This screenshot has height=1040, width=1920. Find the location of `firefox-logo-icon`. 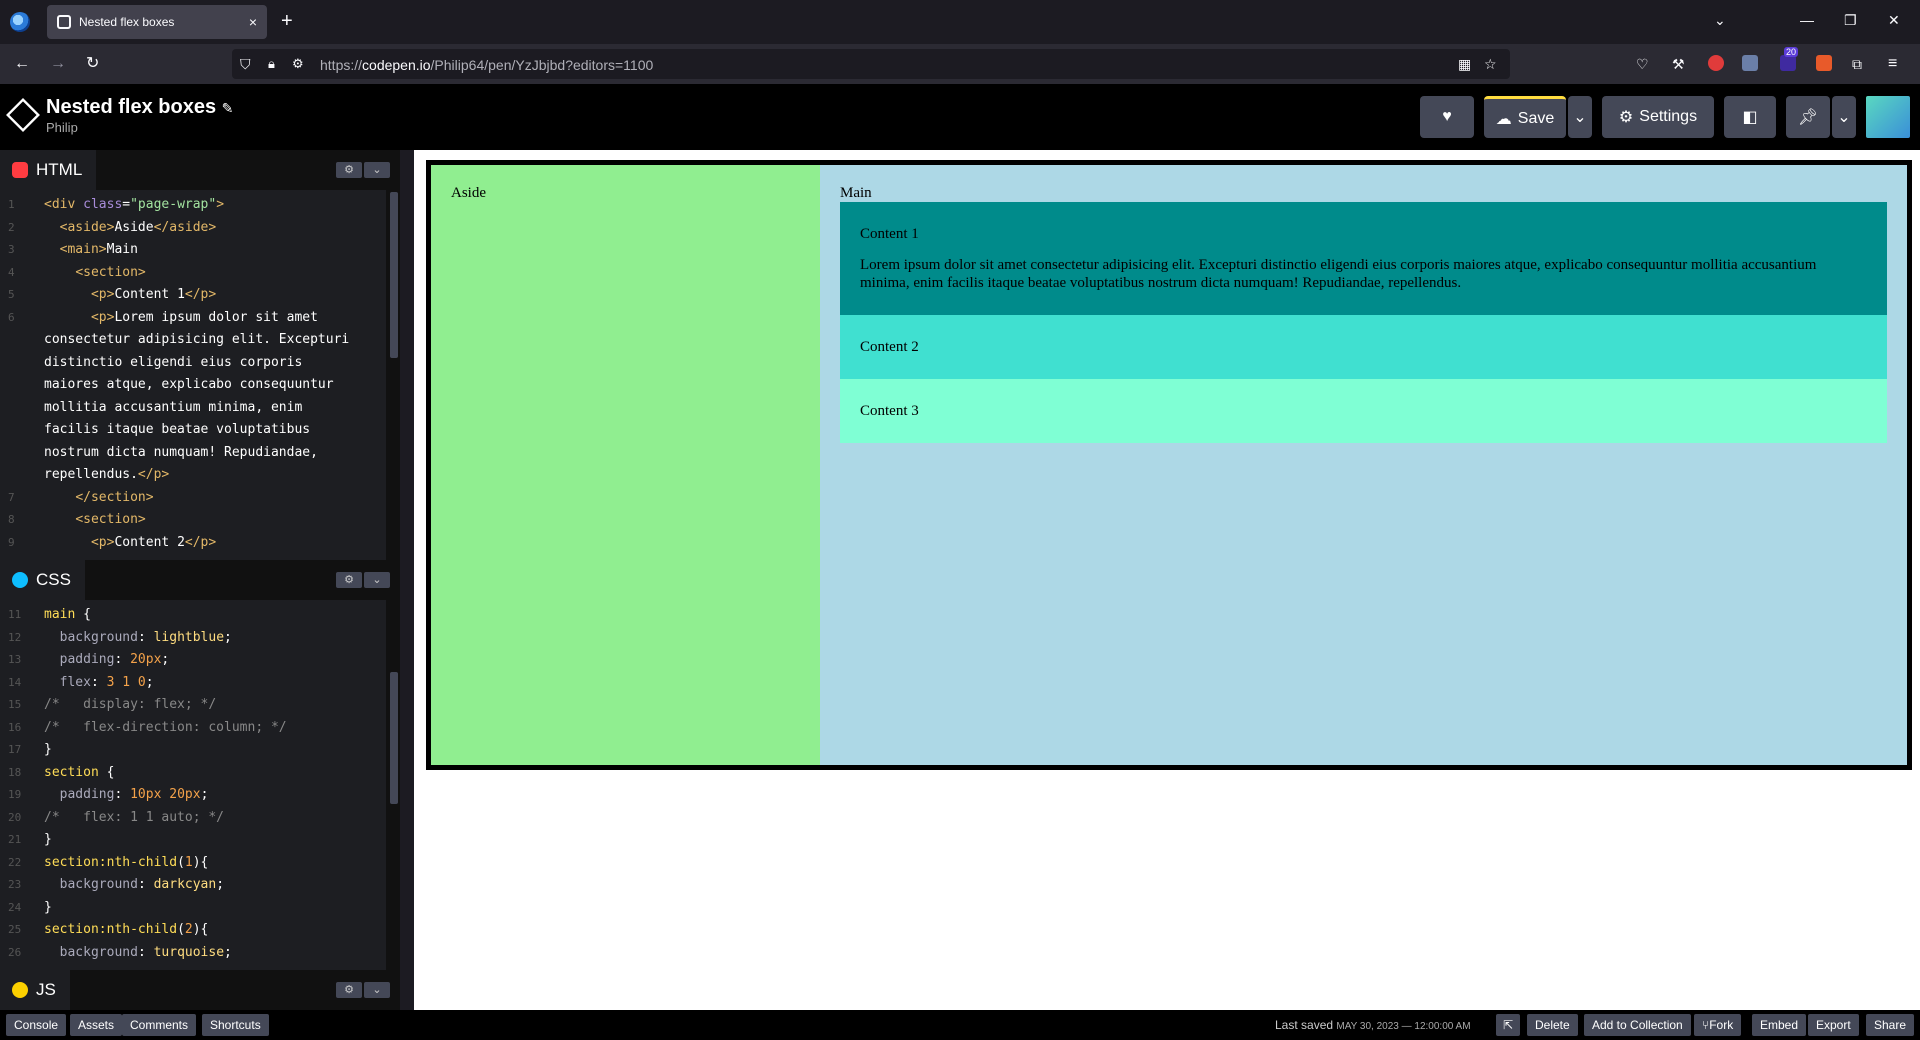

firefox-logo-icon is located at coordinates (20, 22).